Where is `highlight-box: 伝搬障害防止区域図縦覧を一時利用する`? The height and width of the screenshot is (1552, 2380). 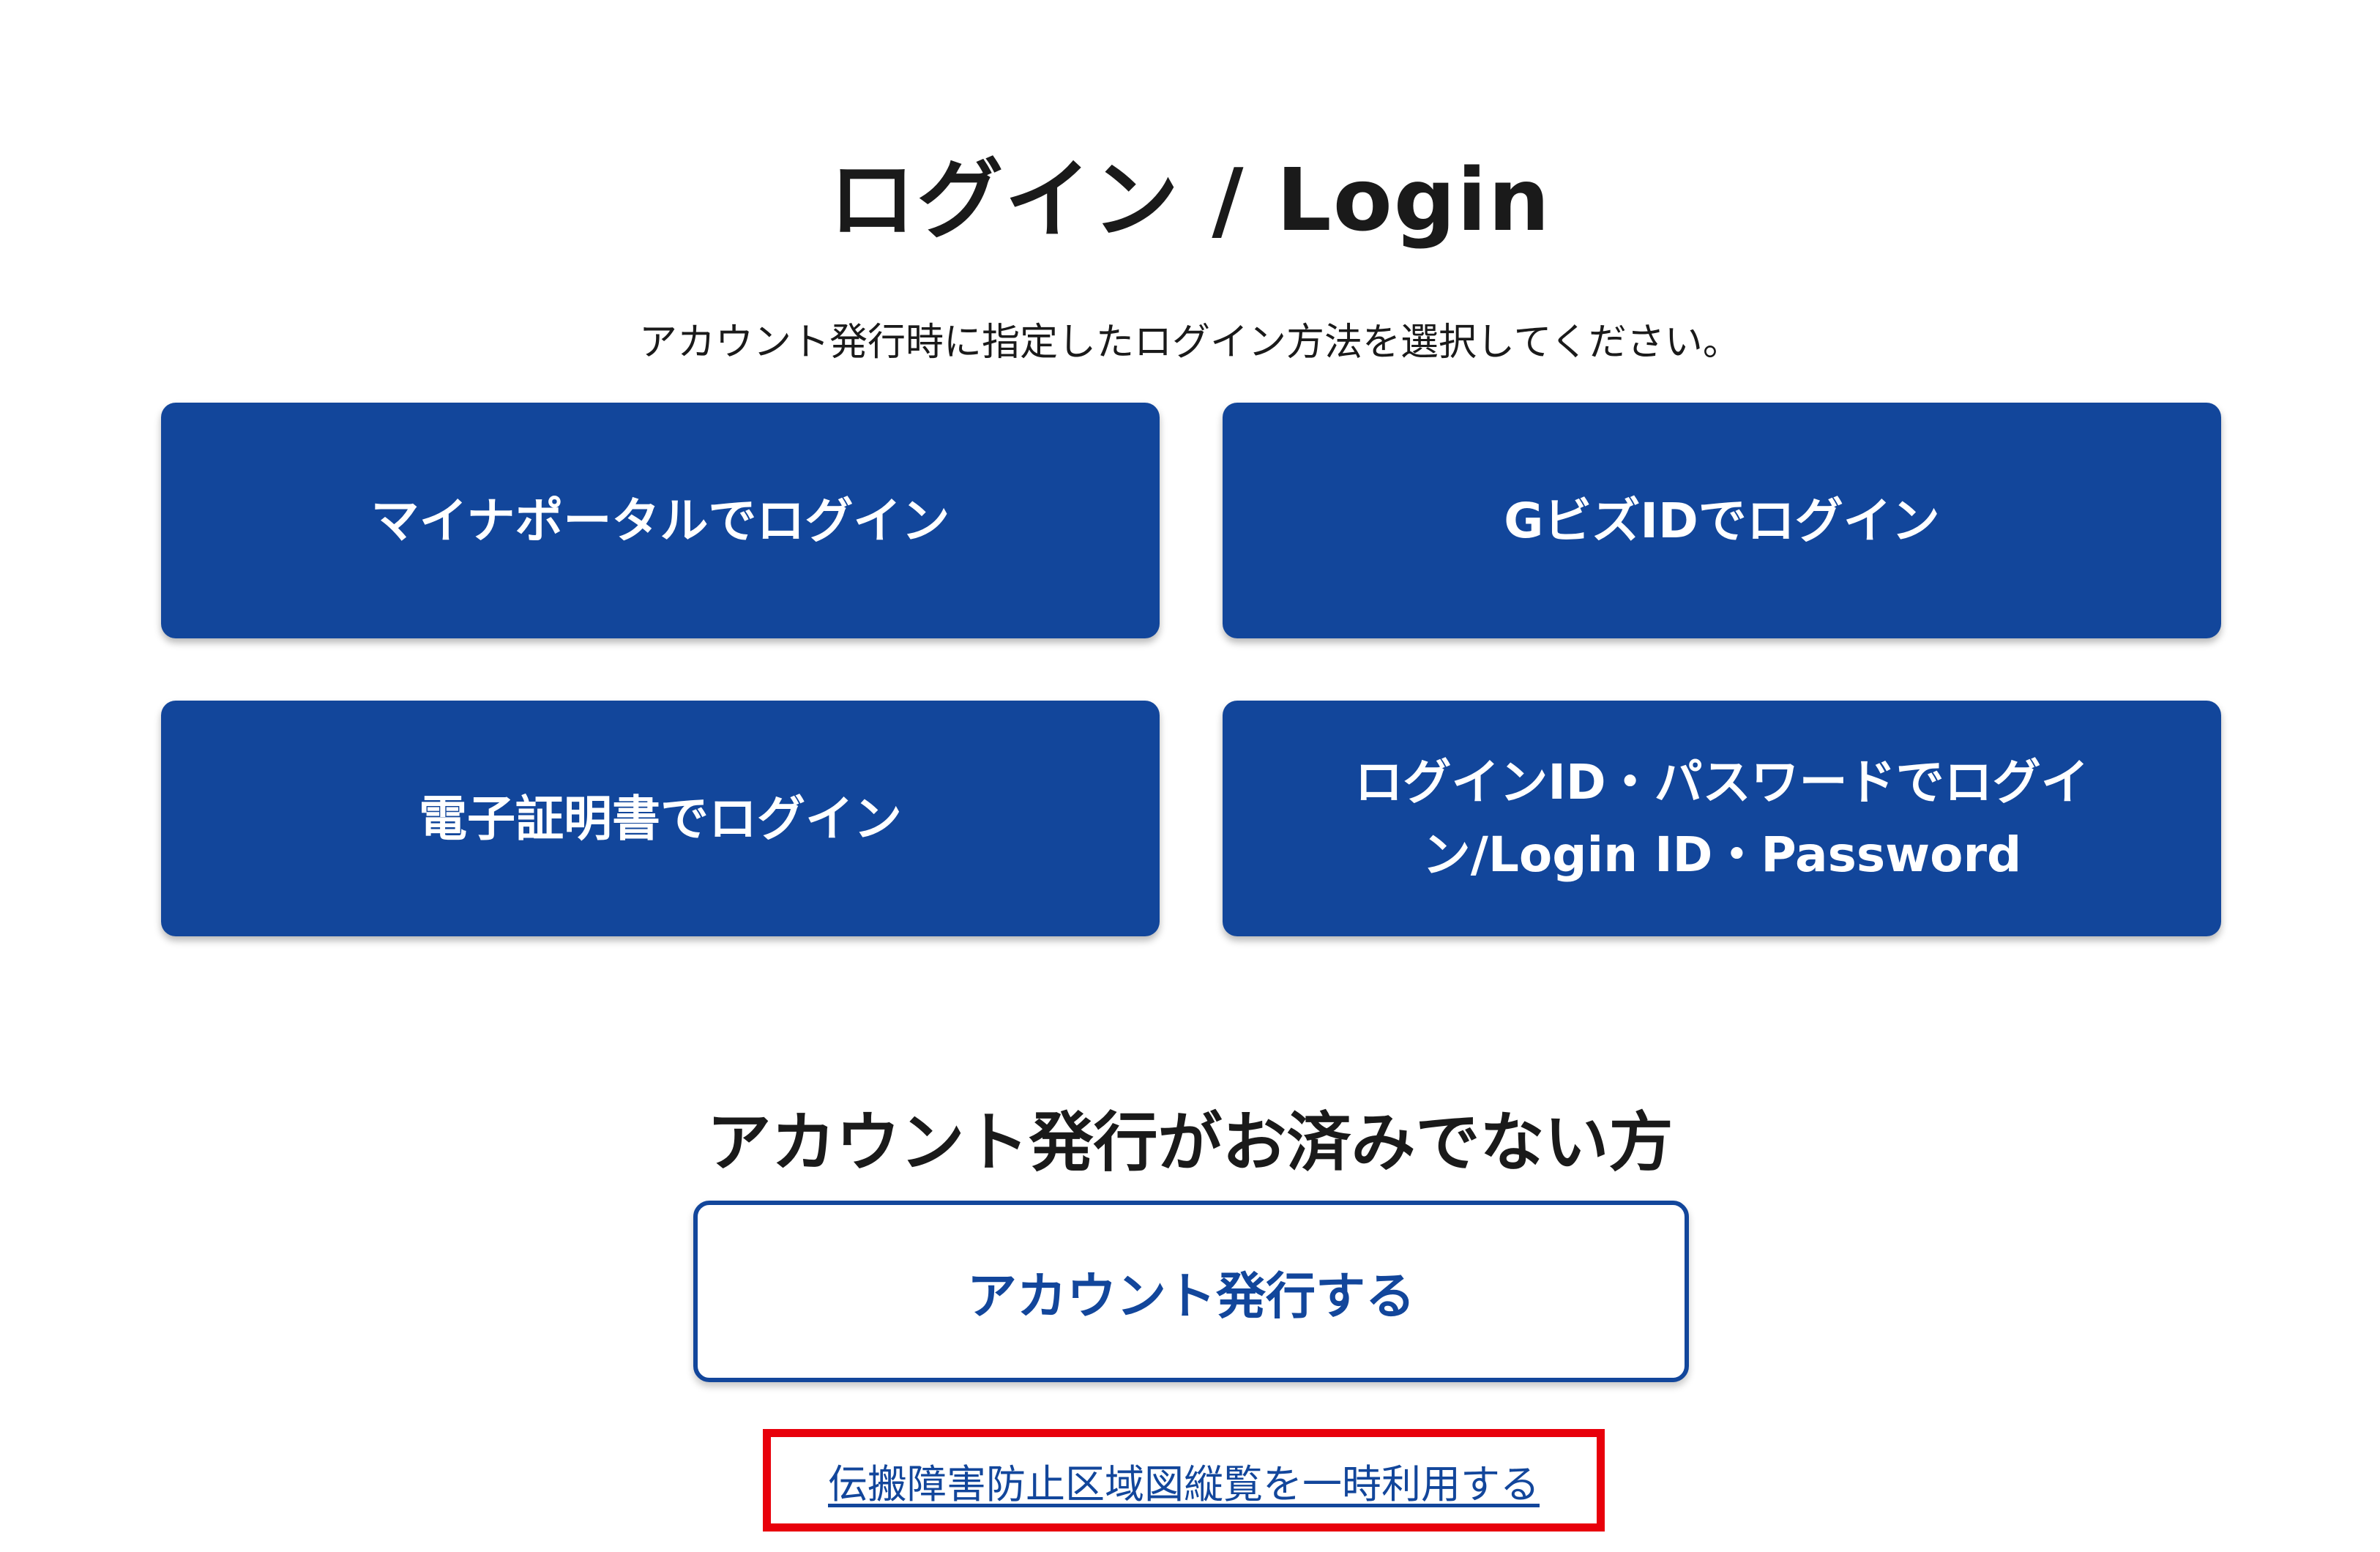
highlight-box: 伝搬障害防止区域図縦覧を一時利用する is located at coordinates (1184, 1480).